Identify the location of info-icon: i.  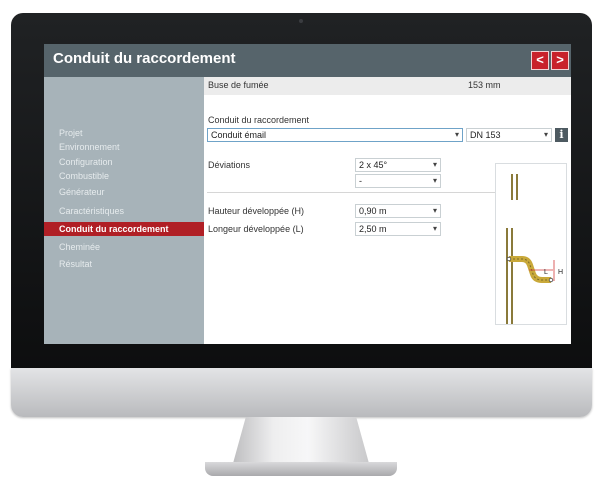
(561, 134).